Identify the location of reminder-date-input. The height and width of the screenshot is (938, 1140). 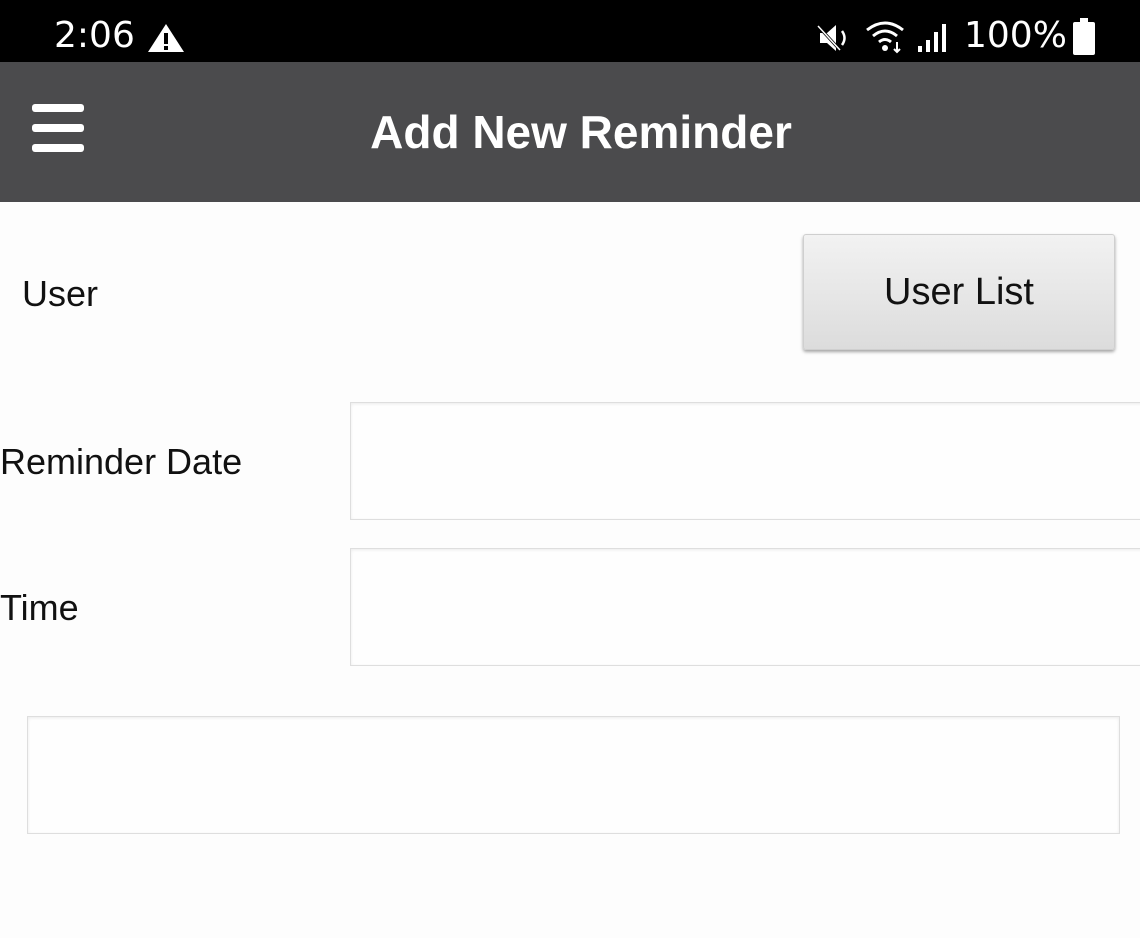
(745, 461).